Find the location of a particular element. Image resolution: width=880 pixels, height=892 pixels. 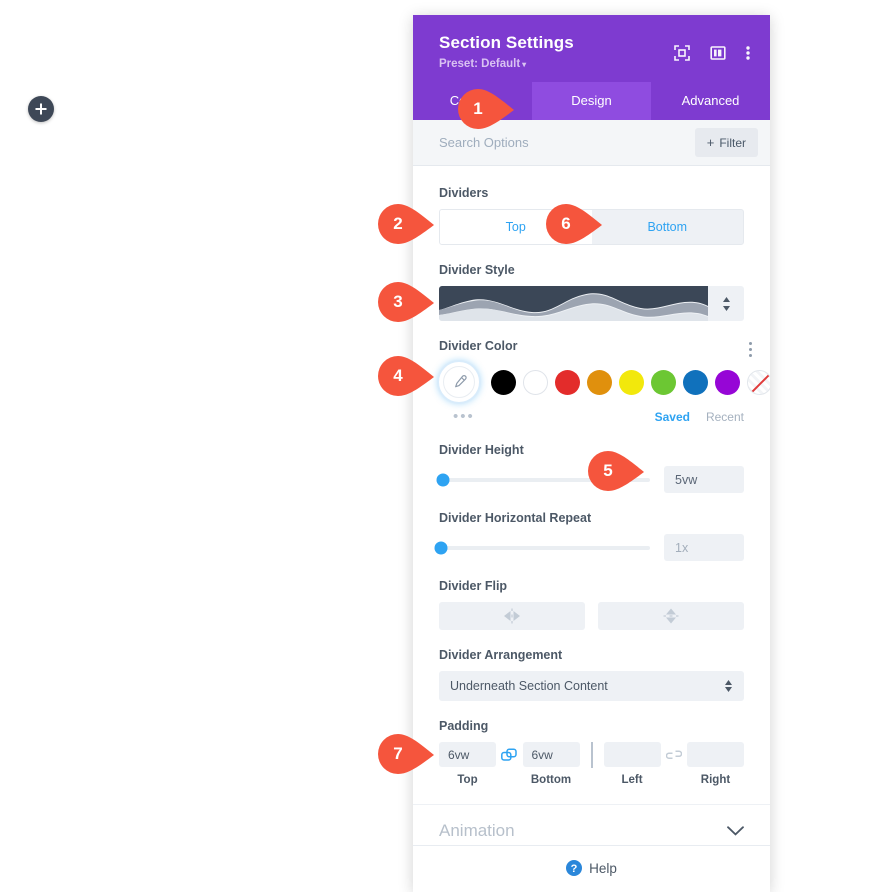

flip-horizontal-button is located at coordinates (512, 616).